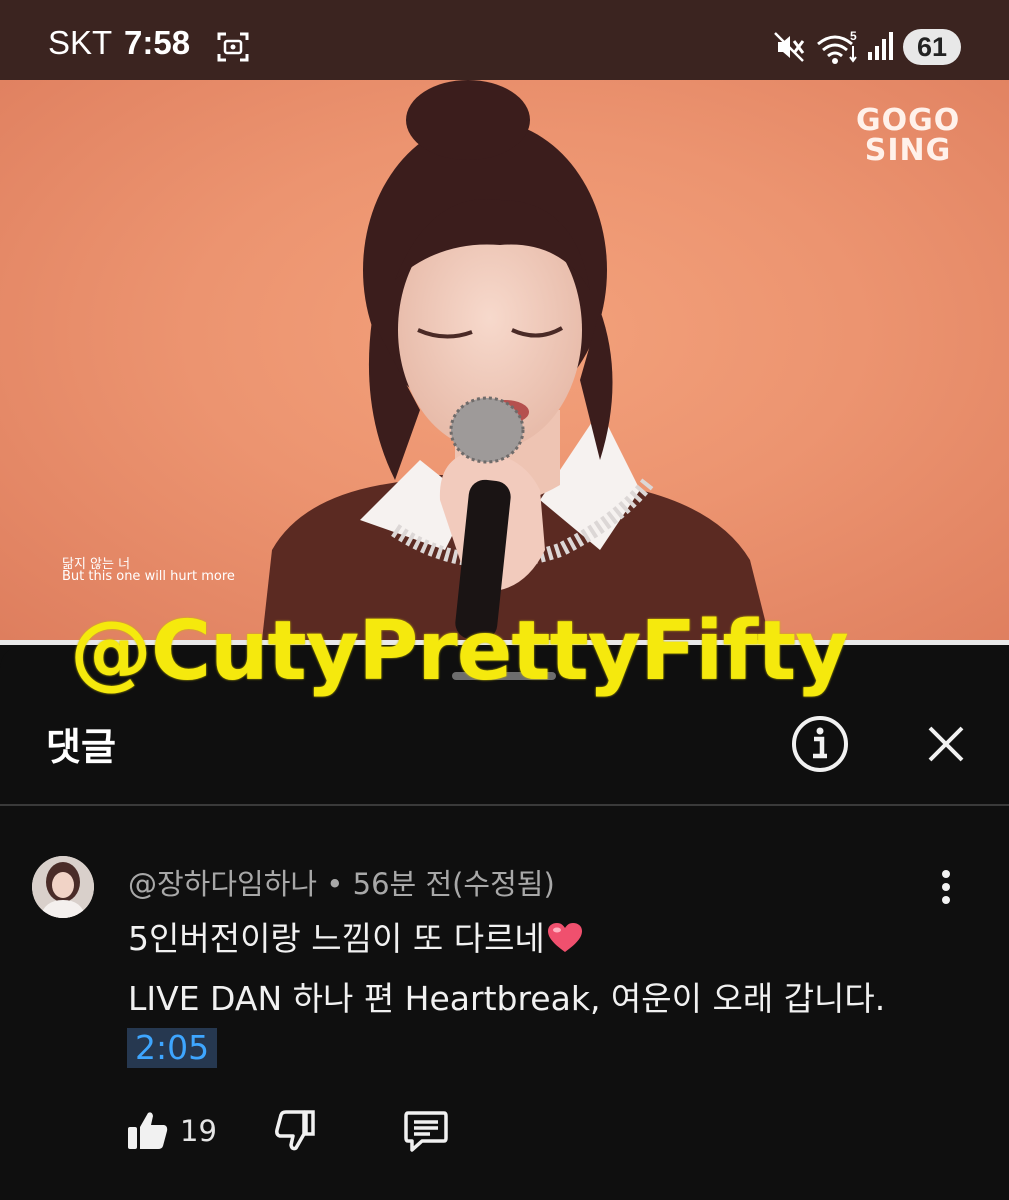 Image resolution: width=1009 pixels, height=1200 pixels. Describe the element at coordinates (459, 651) in the screenshot. I see `watermark-text: @CutyPrettyFifty` at that location.